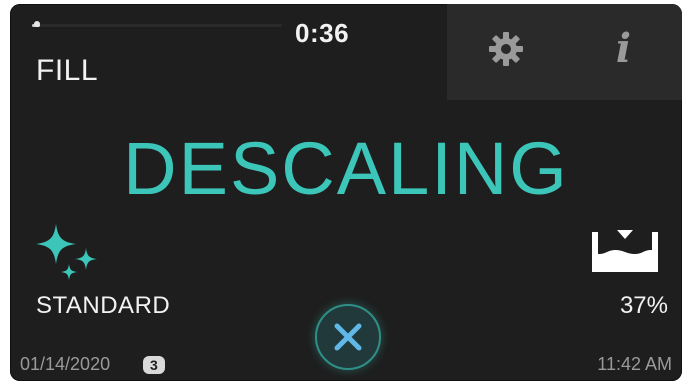 This screenshot has width=691, height=383. I want to click on cancel-button, so click(348, 337).